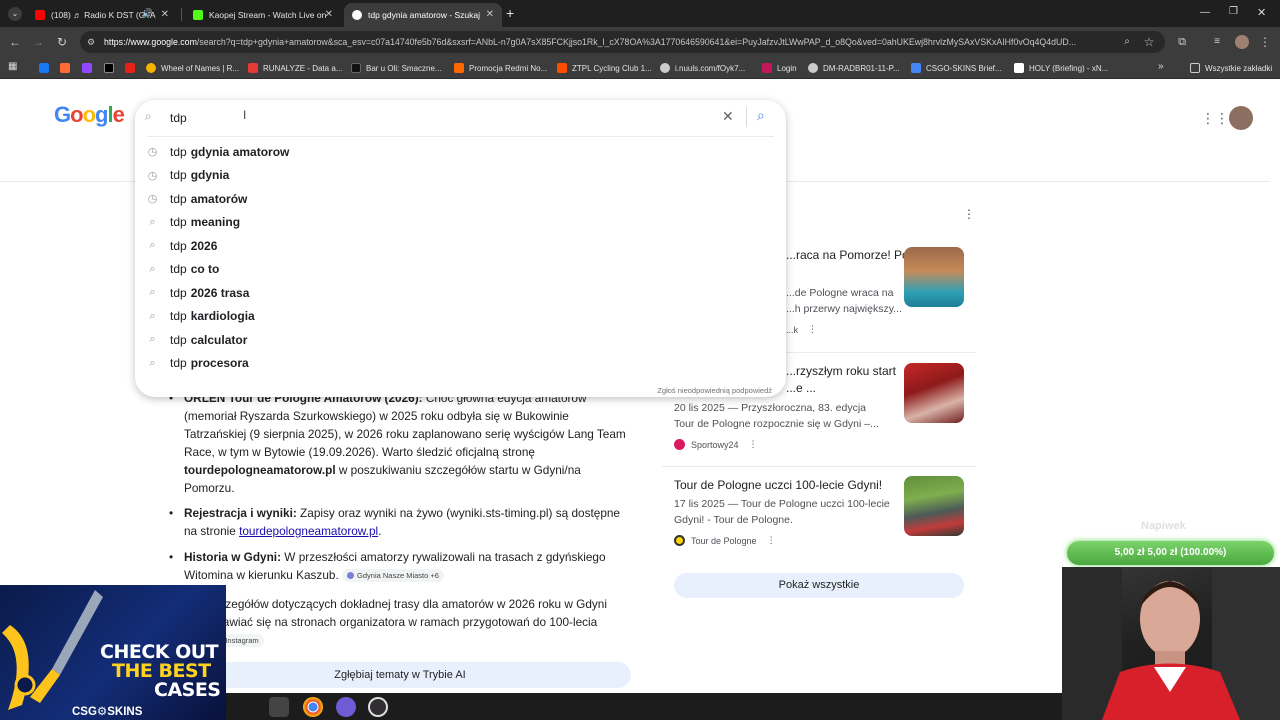 Image resolution: width=1280 pixels, height=720 pixels. I want to click on media-controls-icon: ≡, so click(1217, 42).